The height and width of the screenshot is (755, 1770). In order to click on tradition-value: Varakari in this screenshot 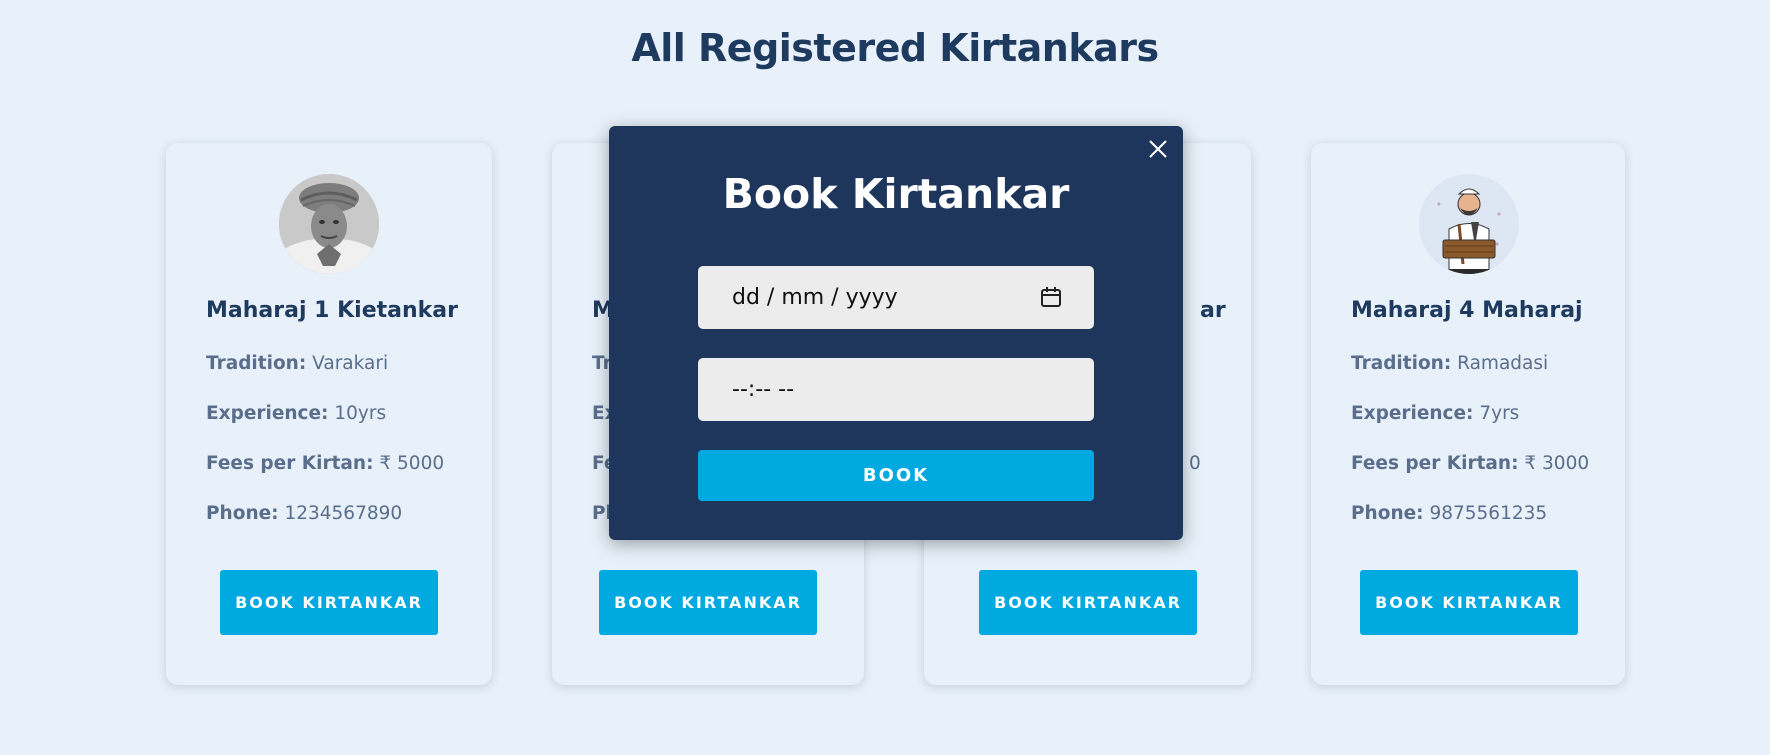, I will do `click(350, 363)`.